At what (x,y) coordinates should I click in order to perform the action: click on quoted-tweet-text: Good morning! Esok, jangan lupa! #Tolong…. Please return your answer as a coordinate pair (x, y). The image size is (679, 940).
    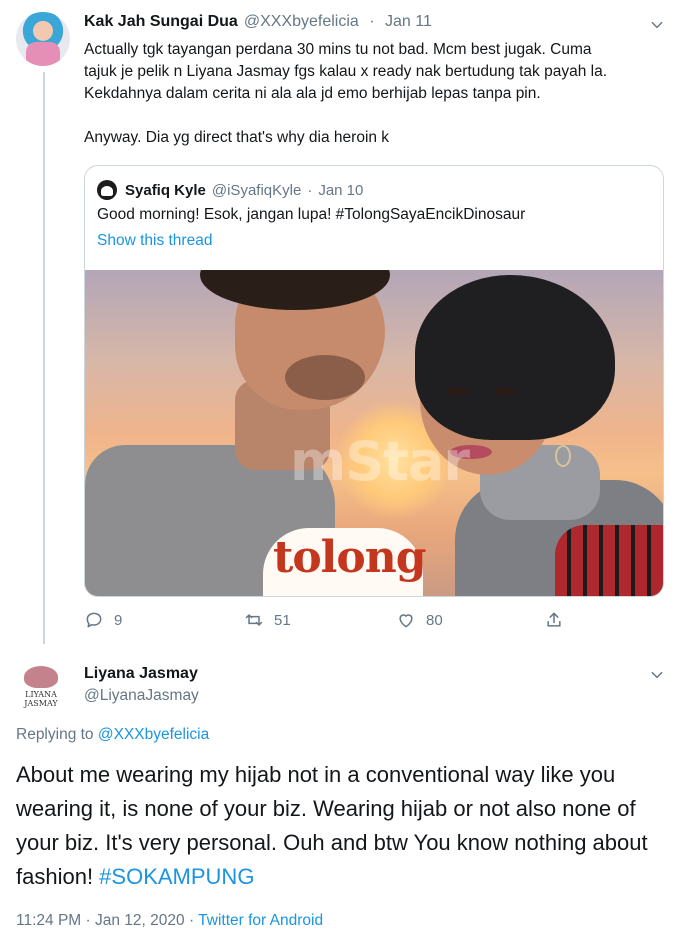
    Looking at the image, I should click on (311, 214).